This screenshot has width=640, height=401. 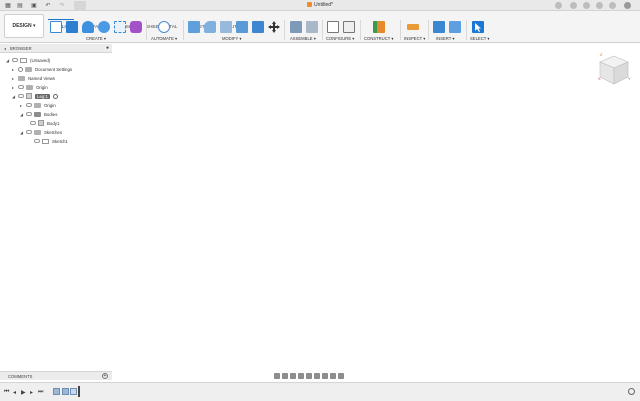 What do you see at coordinates (333, 375) in the screenshot?
I see `viewports-icon` at bounding box center [333, 375].